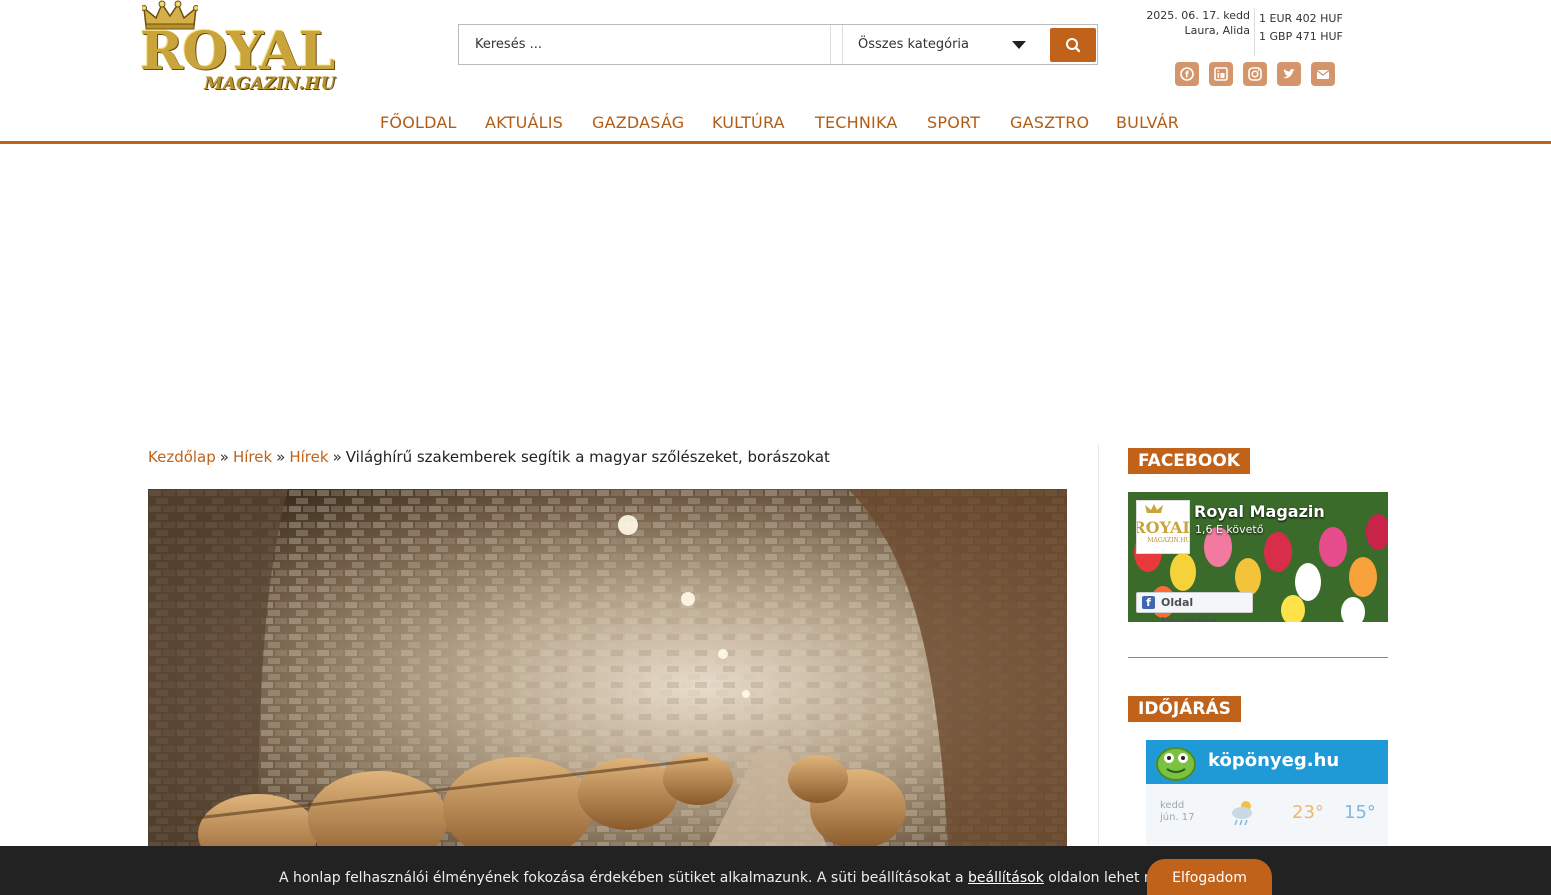 This screenshot has width=1551, height=895. What do you see at coordinates (856, 122) in the screenshot?
I see `nav-item-technika: TECHNIKA` at bounding box center [856, 122].